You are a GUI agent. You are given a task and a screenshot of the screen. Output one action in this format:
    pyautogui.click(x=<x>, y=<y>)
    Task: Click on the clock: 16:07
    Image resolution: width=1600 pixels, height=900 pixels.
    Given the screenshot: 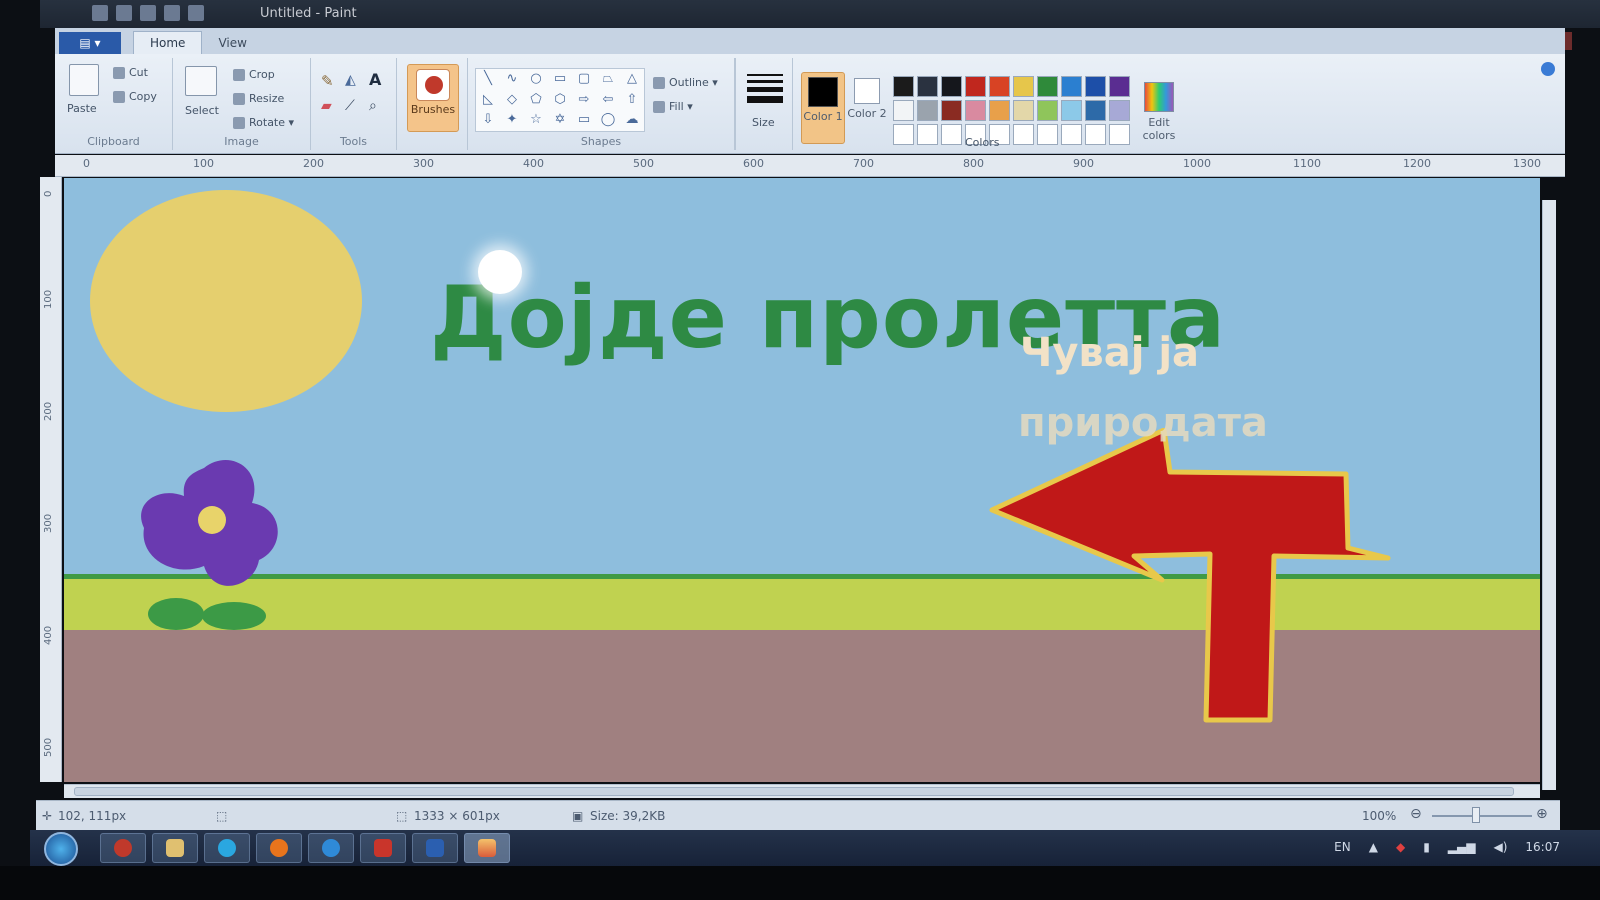 What is the action you would take?
    pyautogui.click(x=1542, y=847)
    